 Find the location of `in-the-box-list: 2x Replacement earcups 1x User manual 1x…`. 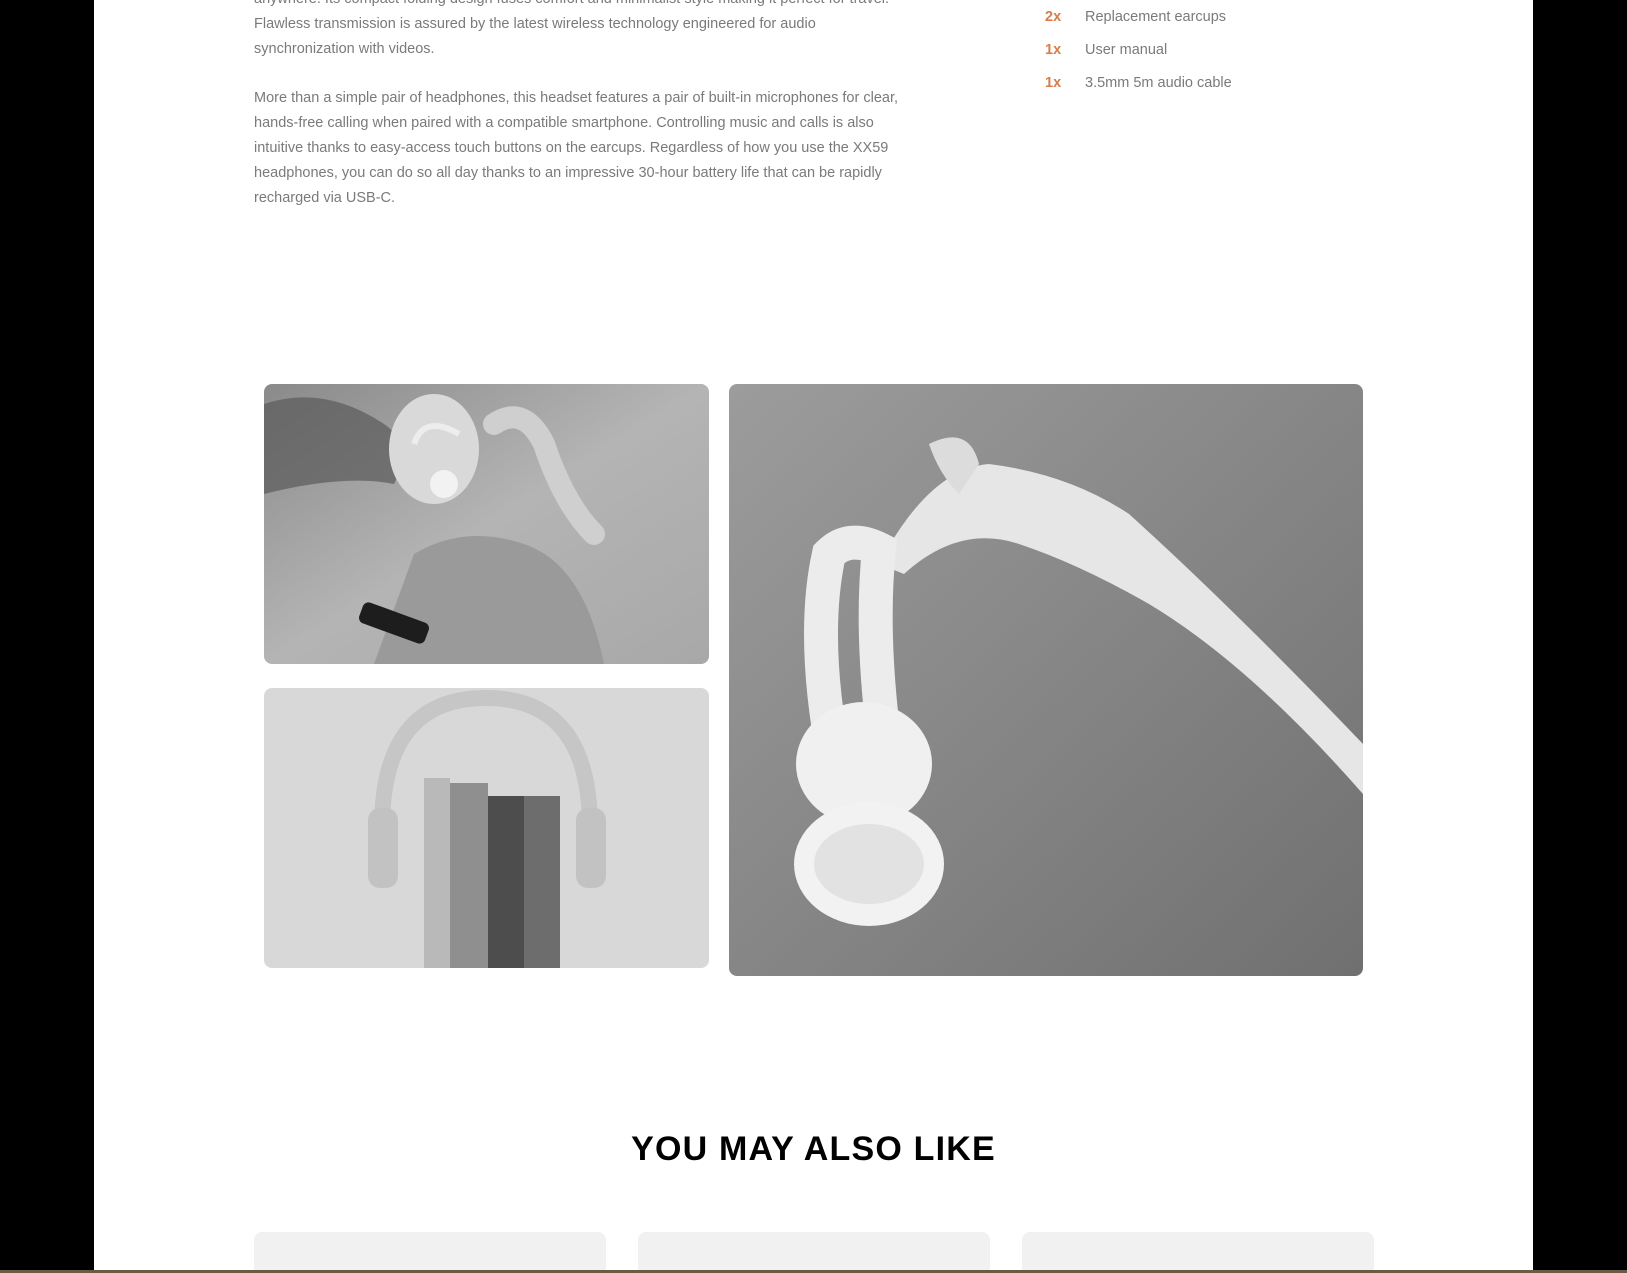

in-the-box-list: 2x Replacement earcups 1x User manual 1x… is located at coordinates (1138, 49).